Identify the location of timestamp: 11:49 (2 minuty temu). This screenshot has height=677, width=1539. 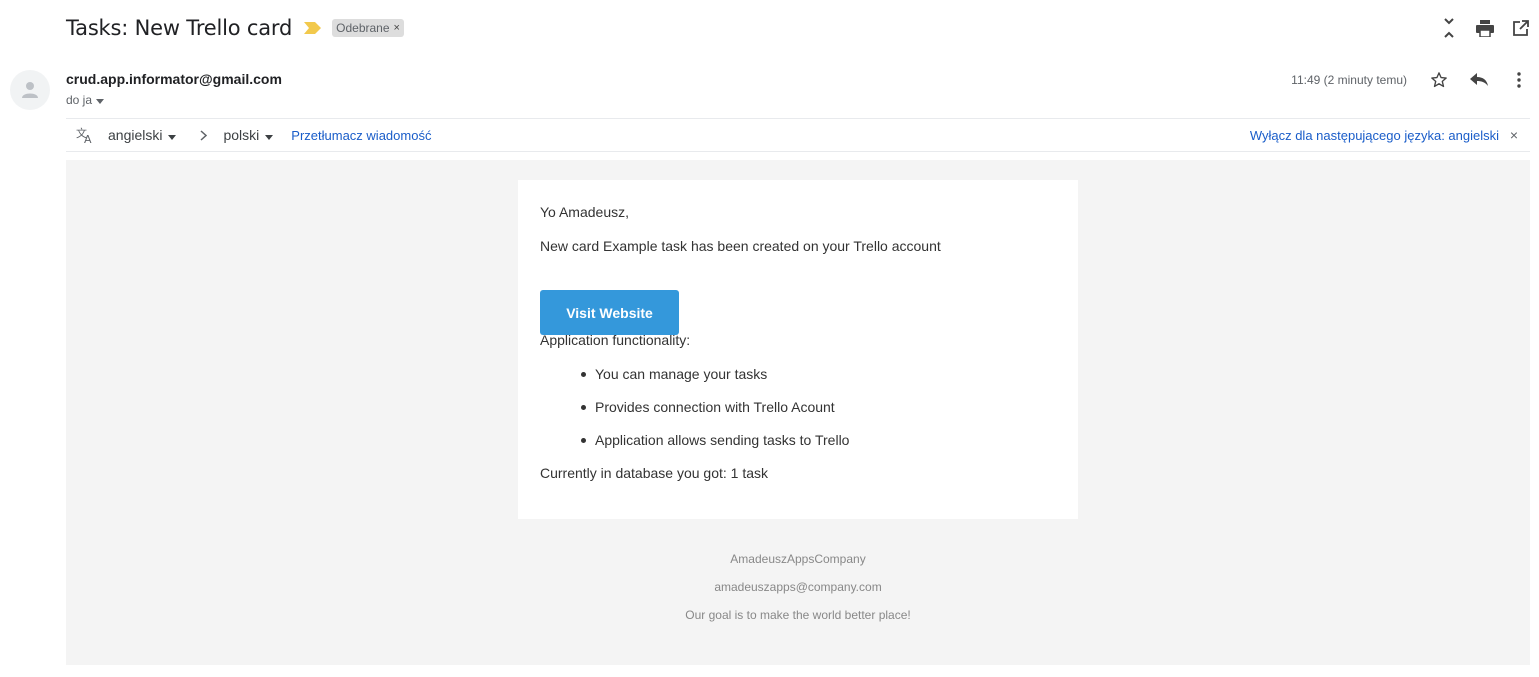
(1349, 80).